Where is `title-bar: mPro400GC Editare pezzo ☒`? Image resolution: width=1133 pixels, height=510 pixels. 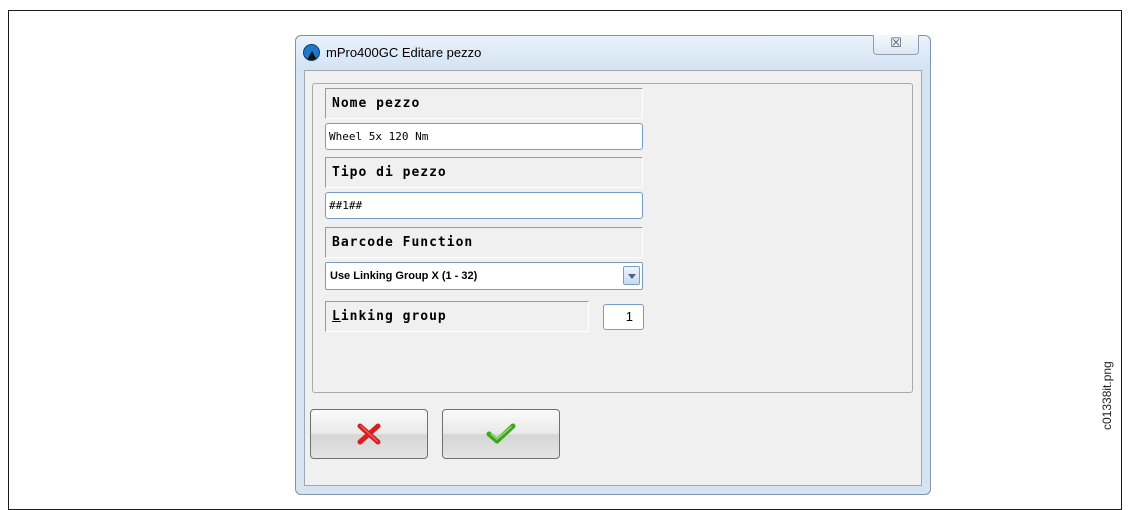
title-bar: mPro400GC Editare pezzo ☒ is located at coordinates (613, 52).